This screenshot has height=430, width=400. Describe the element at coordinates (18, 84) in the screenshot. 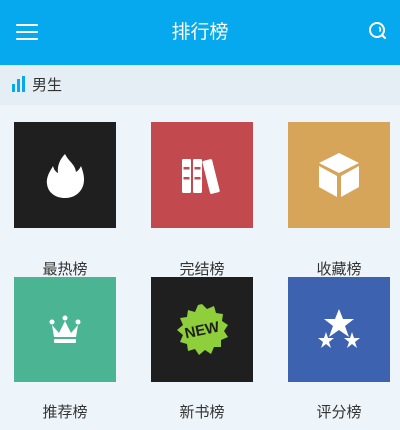

I see `bar-chart-icon` at that location.